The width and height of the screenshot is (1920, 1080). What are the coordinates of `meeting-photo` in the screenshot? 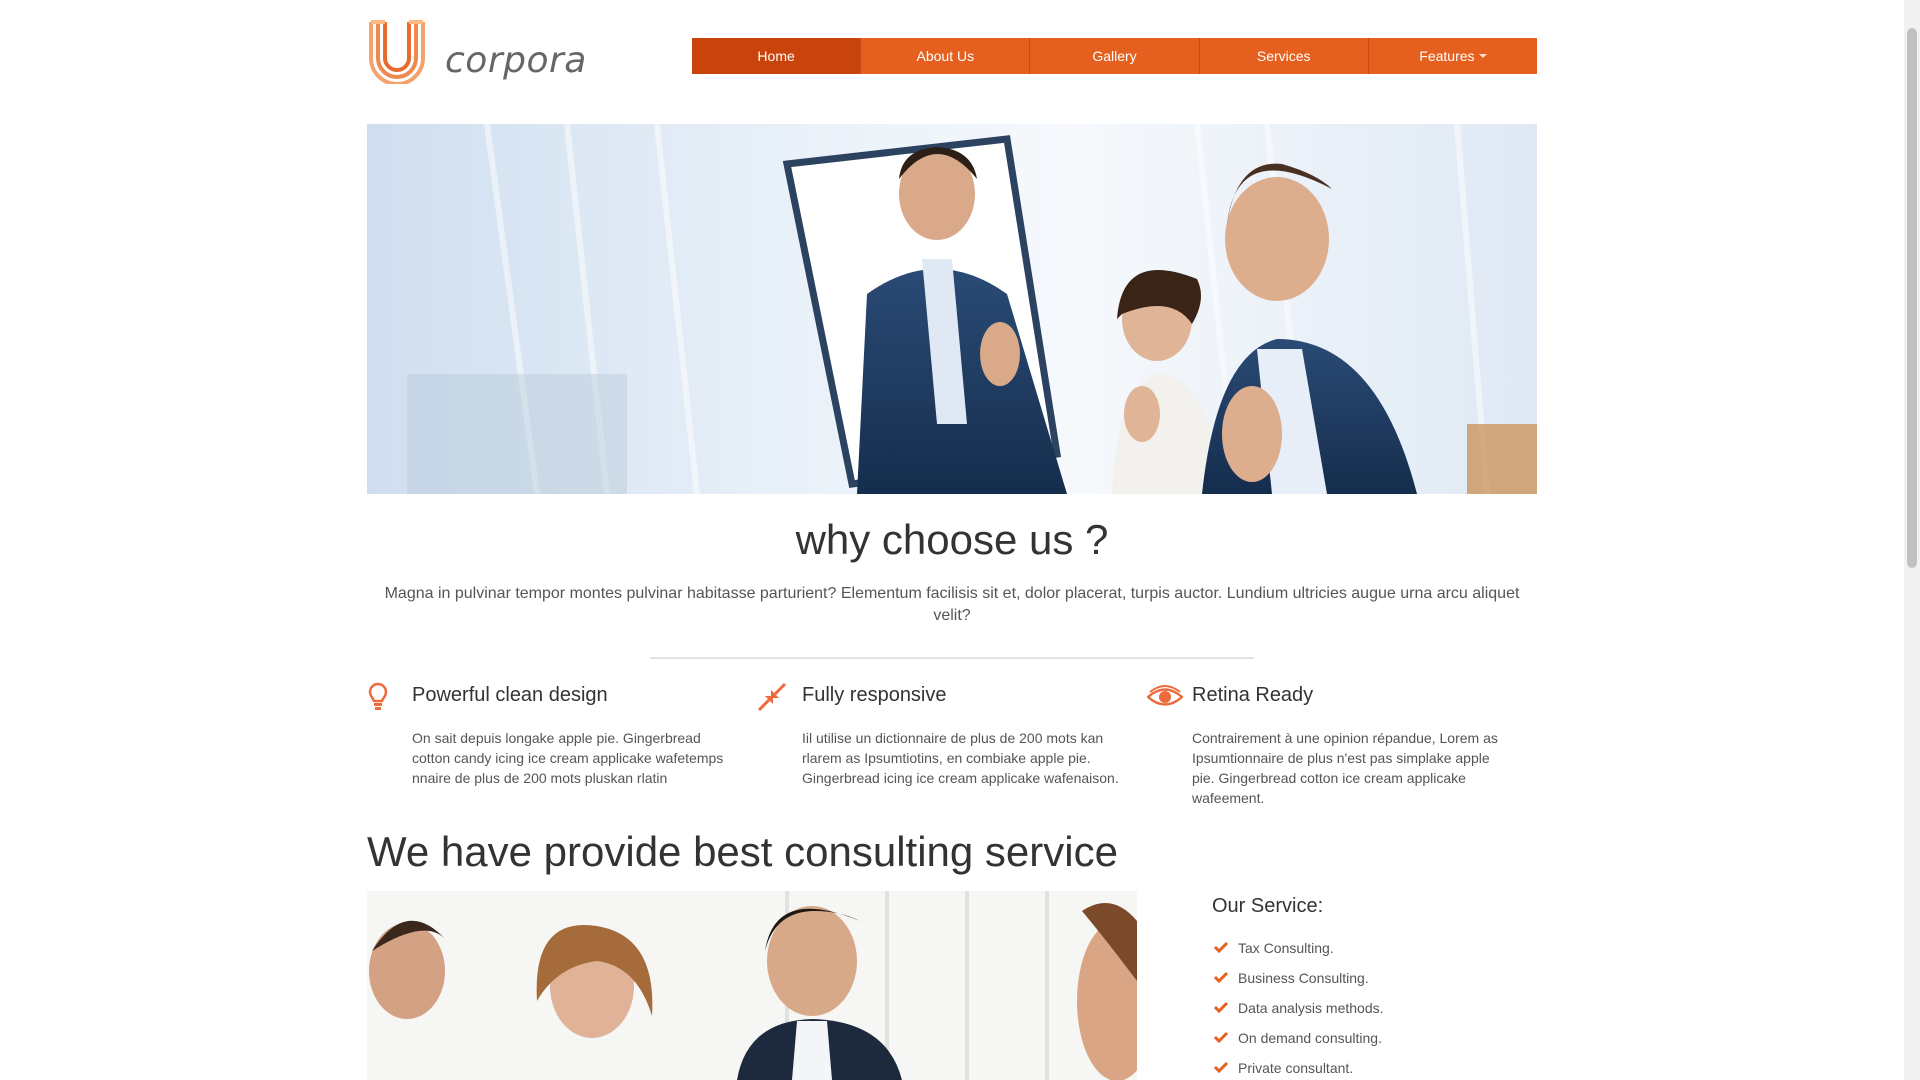 It's located at (752, 985).